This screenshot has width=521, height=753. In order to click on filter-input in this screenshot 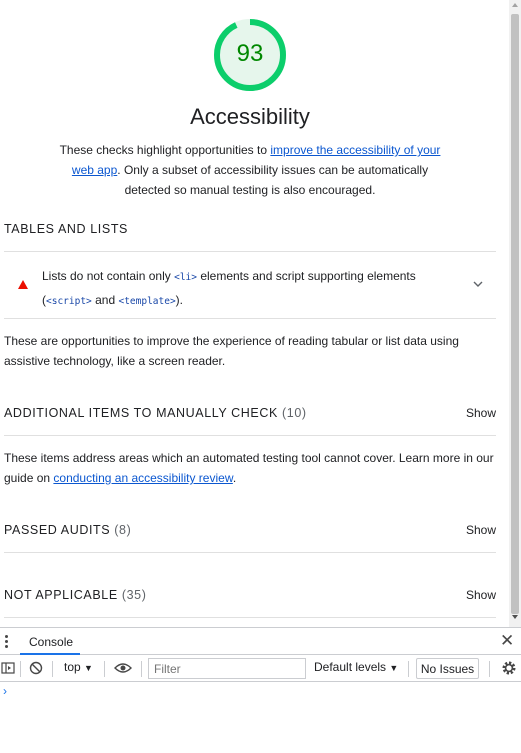, I will do `click(227, 668)`.